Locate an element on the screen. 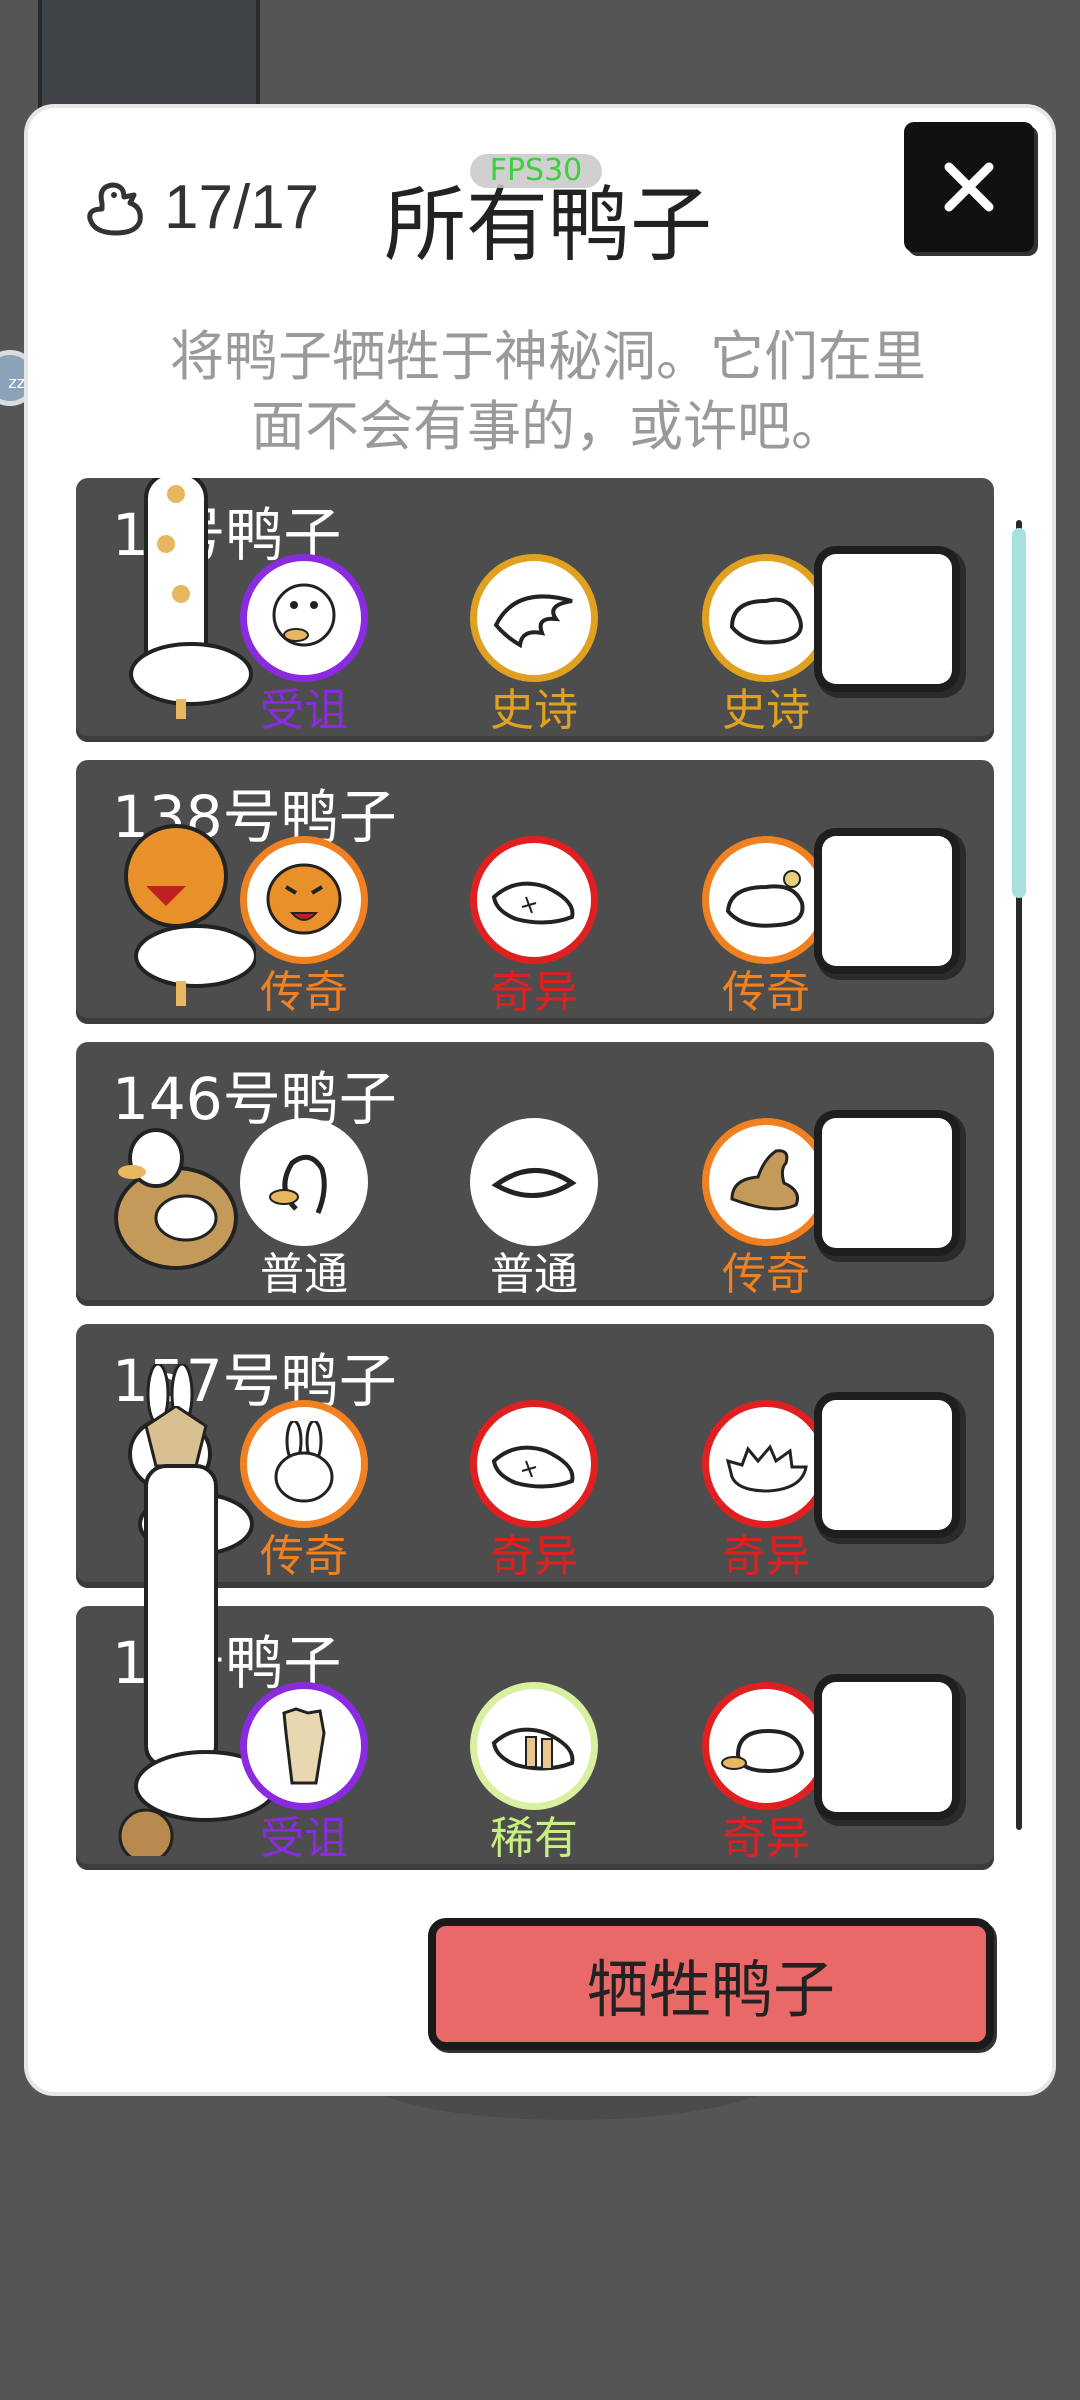 This screenshot has width=1080, height=2400. duck-count-value: 17/17 is located at coordinates (242, 207).